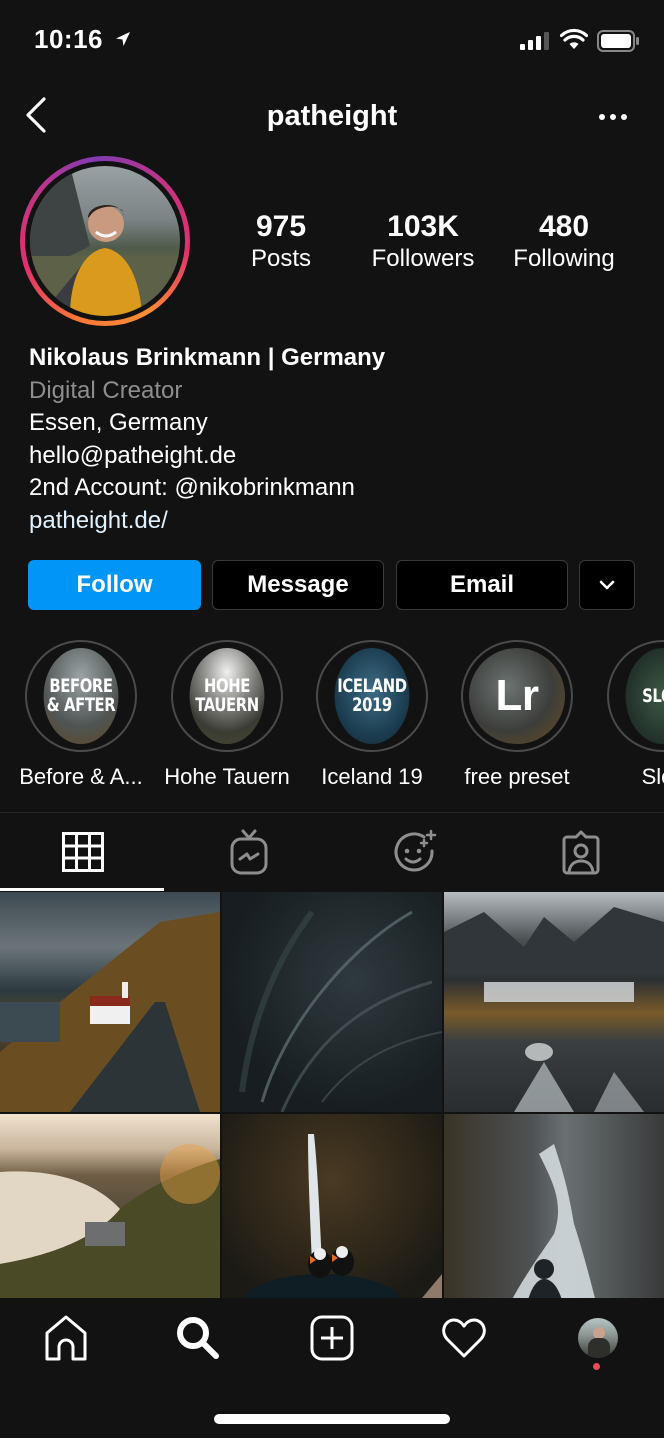 The height and width of the screenshot is (1438, 664). What do you see at coordinates (644, 696) in the screenshot?
I see `highlight-cover: SLOV` at bounding box center [644, 696].